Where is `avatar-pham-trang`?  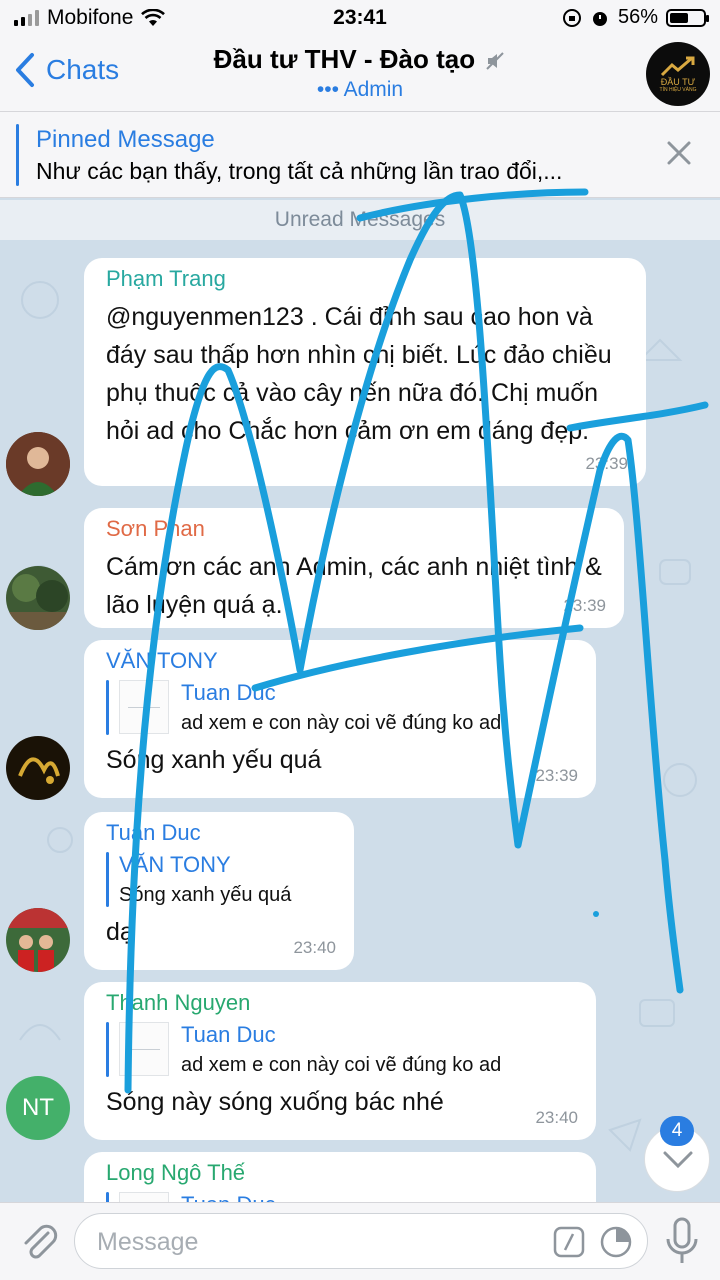 avatar-pham-trang is located at coordinates (38, 464).